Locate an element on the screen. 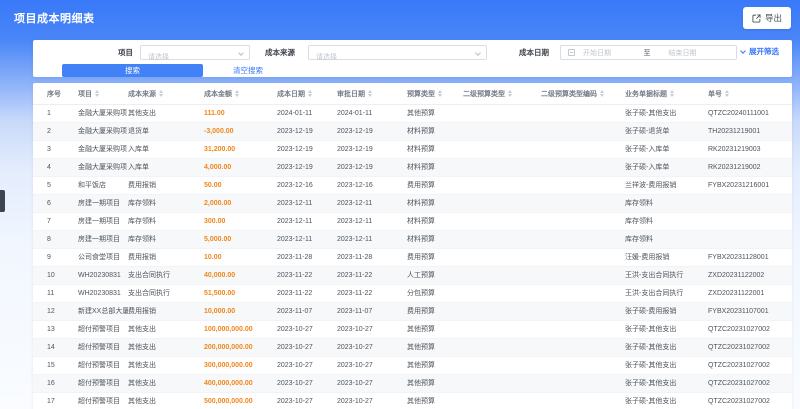  cost-source-select is located at coordinates (397, 54).